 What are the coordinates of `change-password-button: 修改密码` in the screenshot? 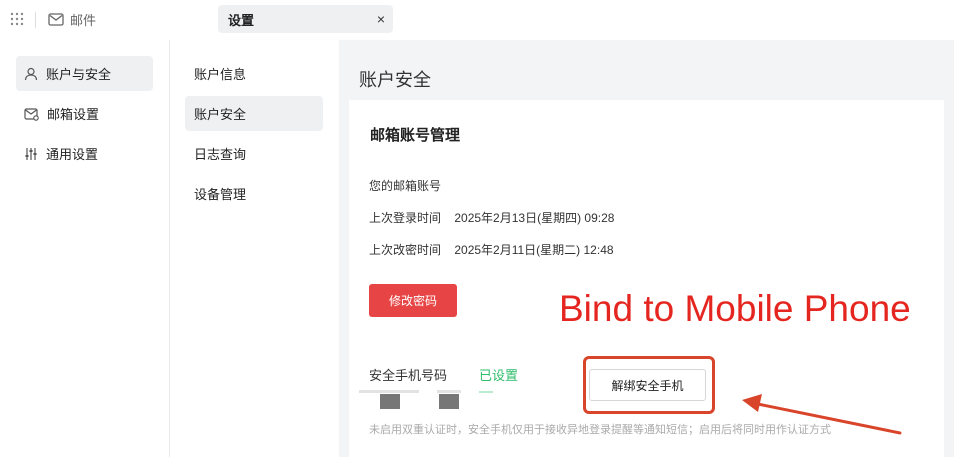 It's located at (413, 300).